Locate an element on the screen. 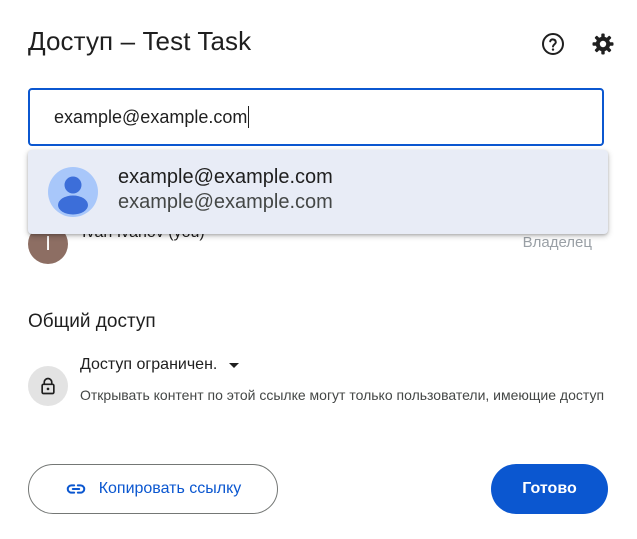  caret-down-icon is located at coordinates (234, 365).